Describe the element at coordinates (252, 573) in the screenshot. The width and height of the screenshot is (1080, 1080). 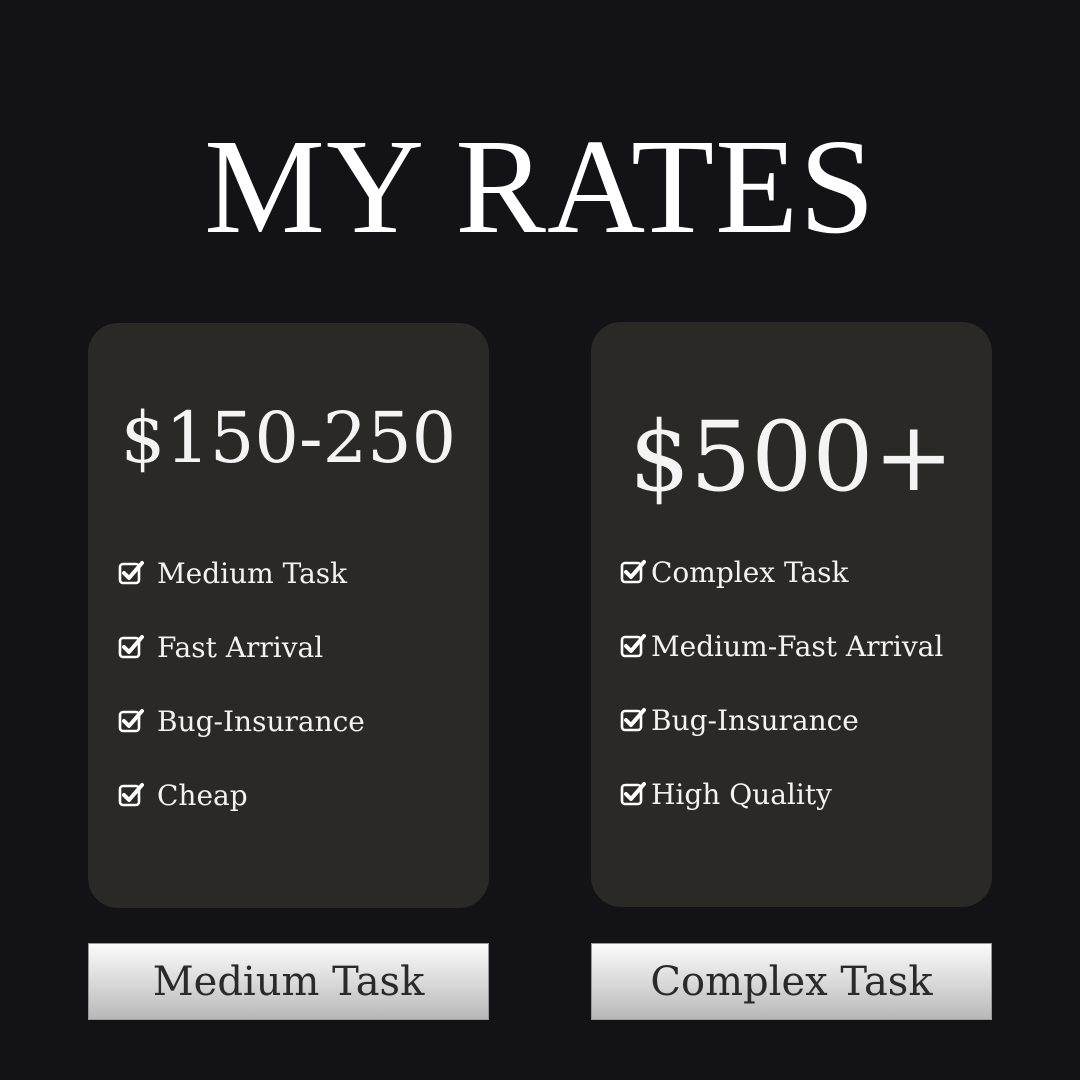
I see `feature-label: Medium Task` at that location.